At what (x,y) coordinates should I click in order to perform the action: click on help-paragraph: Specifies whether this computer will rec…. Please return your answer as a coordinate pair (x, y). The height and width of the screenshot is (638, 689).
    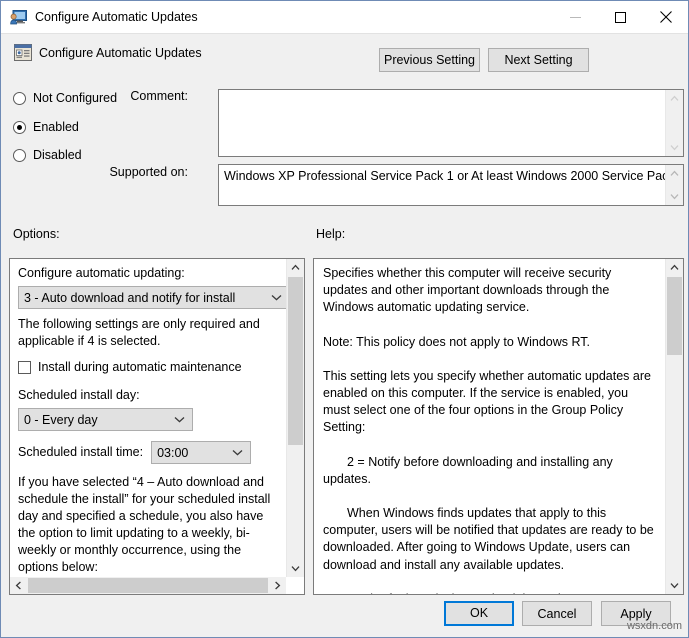
    Looking at the image, I should click on (467, 290).